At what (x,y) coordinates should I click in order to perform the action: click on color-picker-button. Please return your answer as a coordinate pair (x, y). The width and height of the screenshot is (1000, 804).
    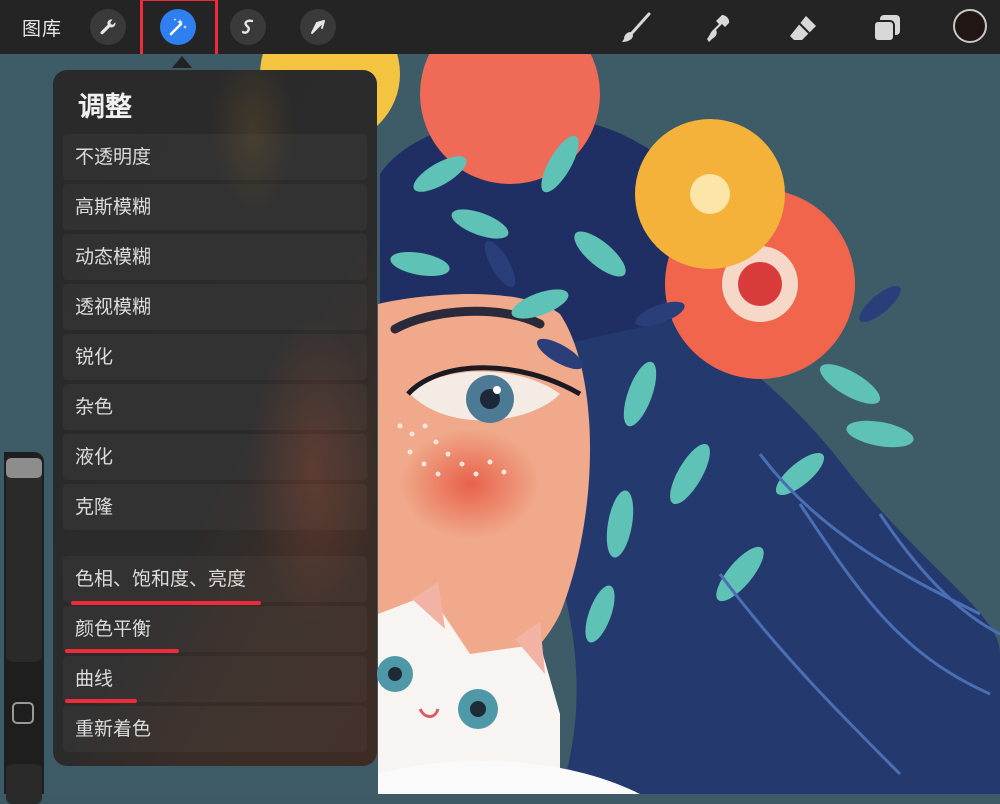
    Looking at the image, I should click on (970, 26).